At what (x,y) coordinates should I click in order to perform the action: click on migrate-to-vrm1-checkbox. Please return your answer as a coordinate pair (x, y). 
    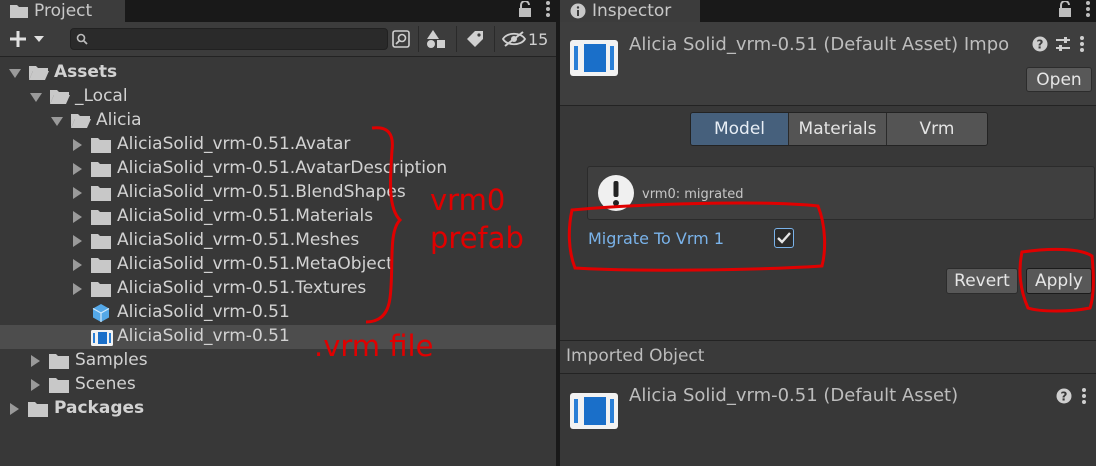
    Looking at the image, I should click on (784, 238).